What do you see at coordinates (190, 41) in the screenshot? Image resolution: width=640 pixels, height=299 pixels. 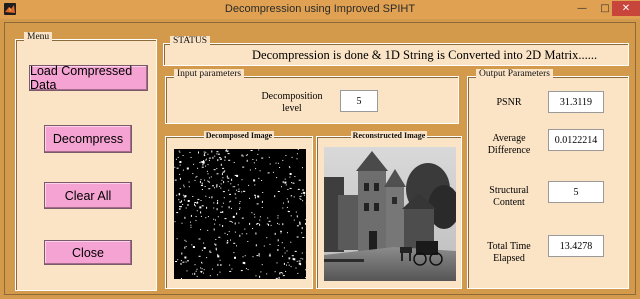 I see `status-title: STATUS` at bounding box center [190, 41].